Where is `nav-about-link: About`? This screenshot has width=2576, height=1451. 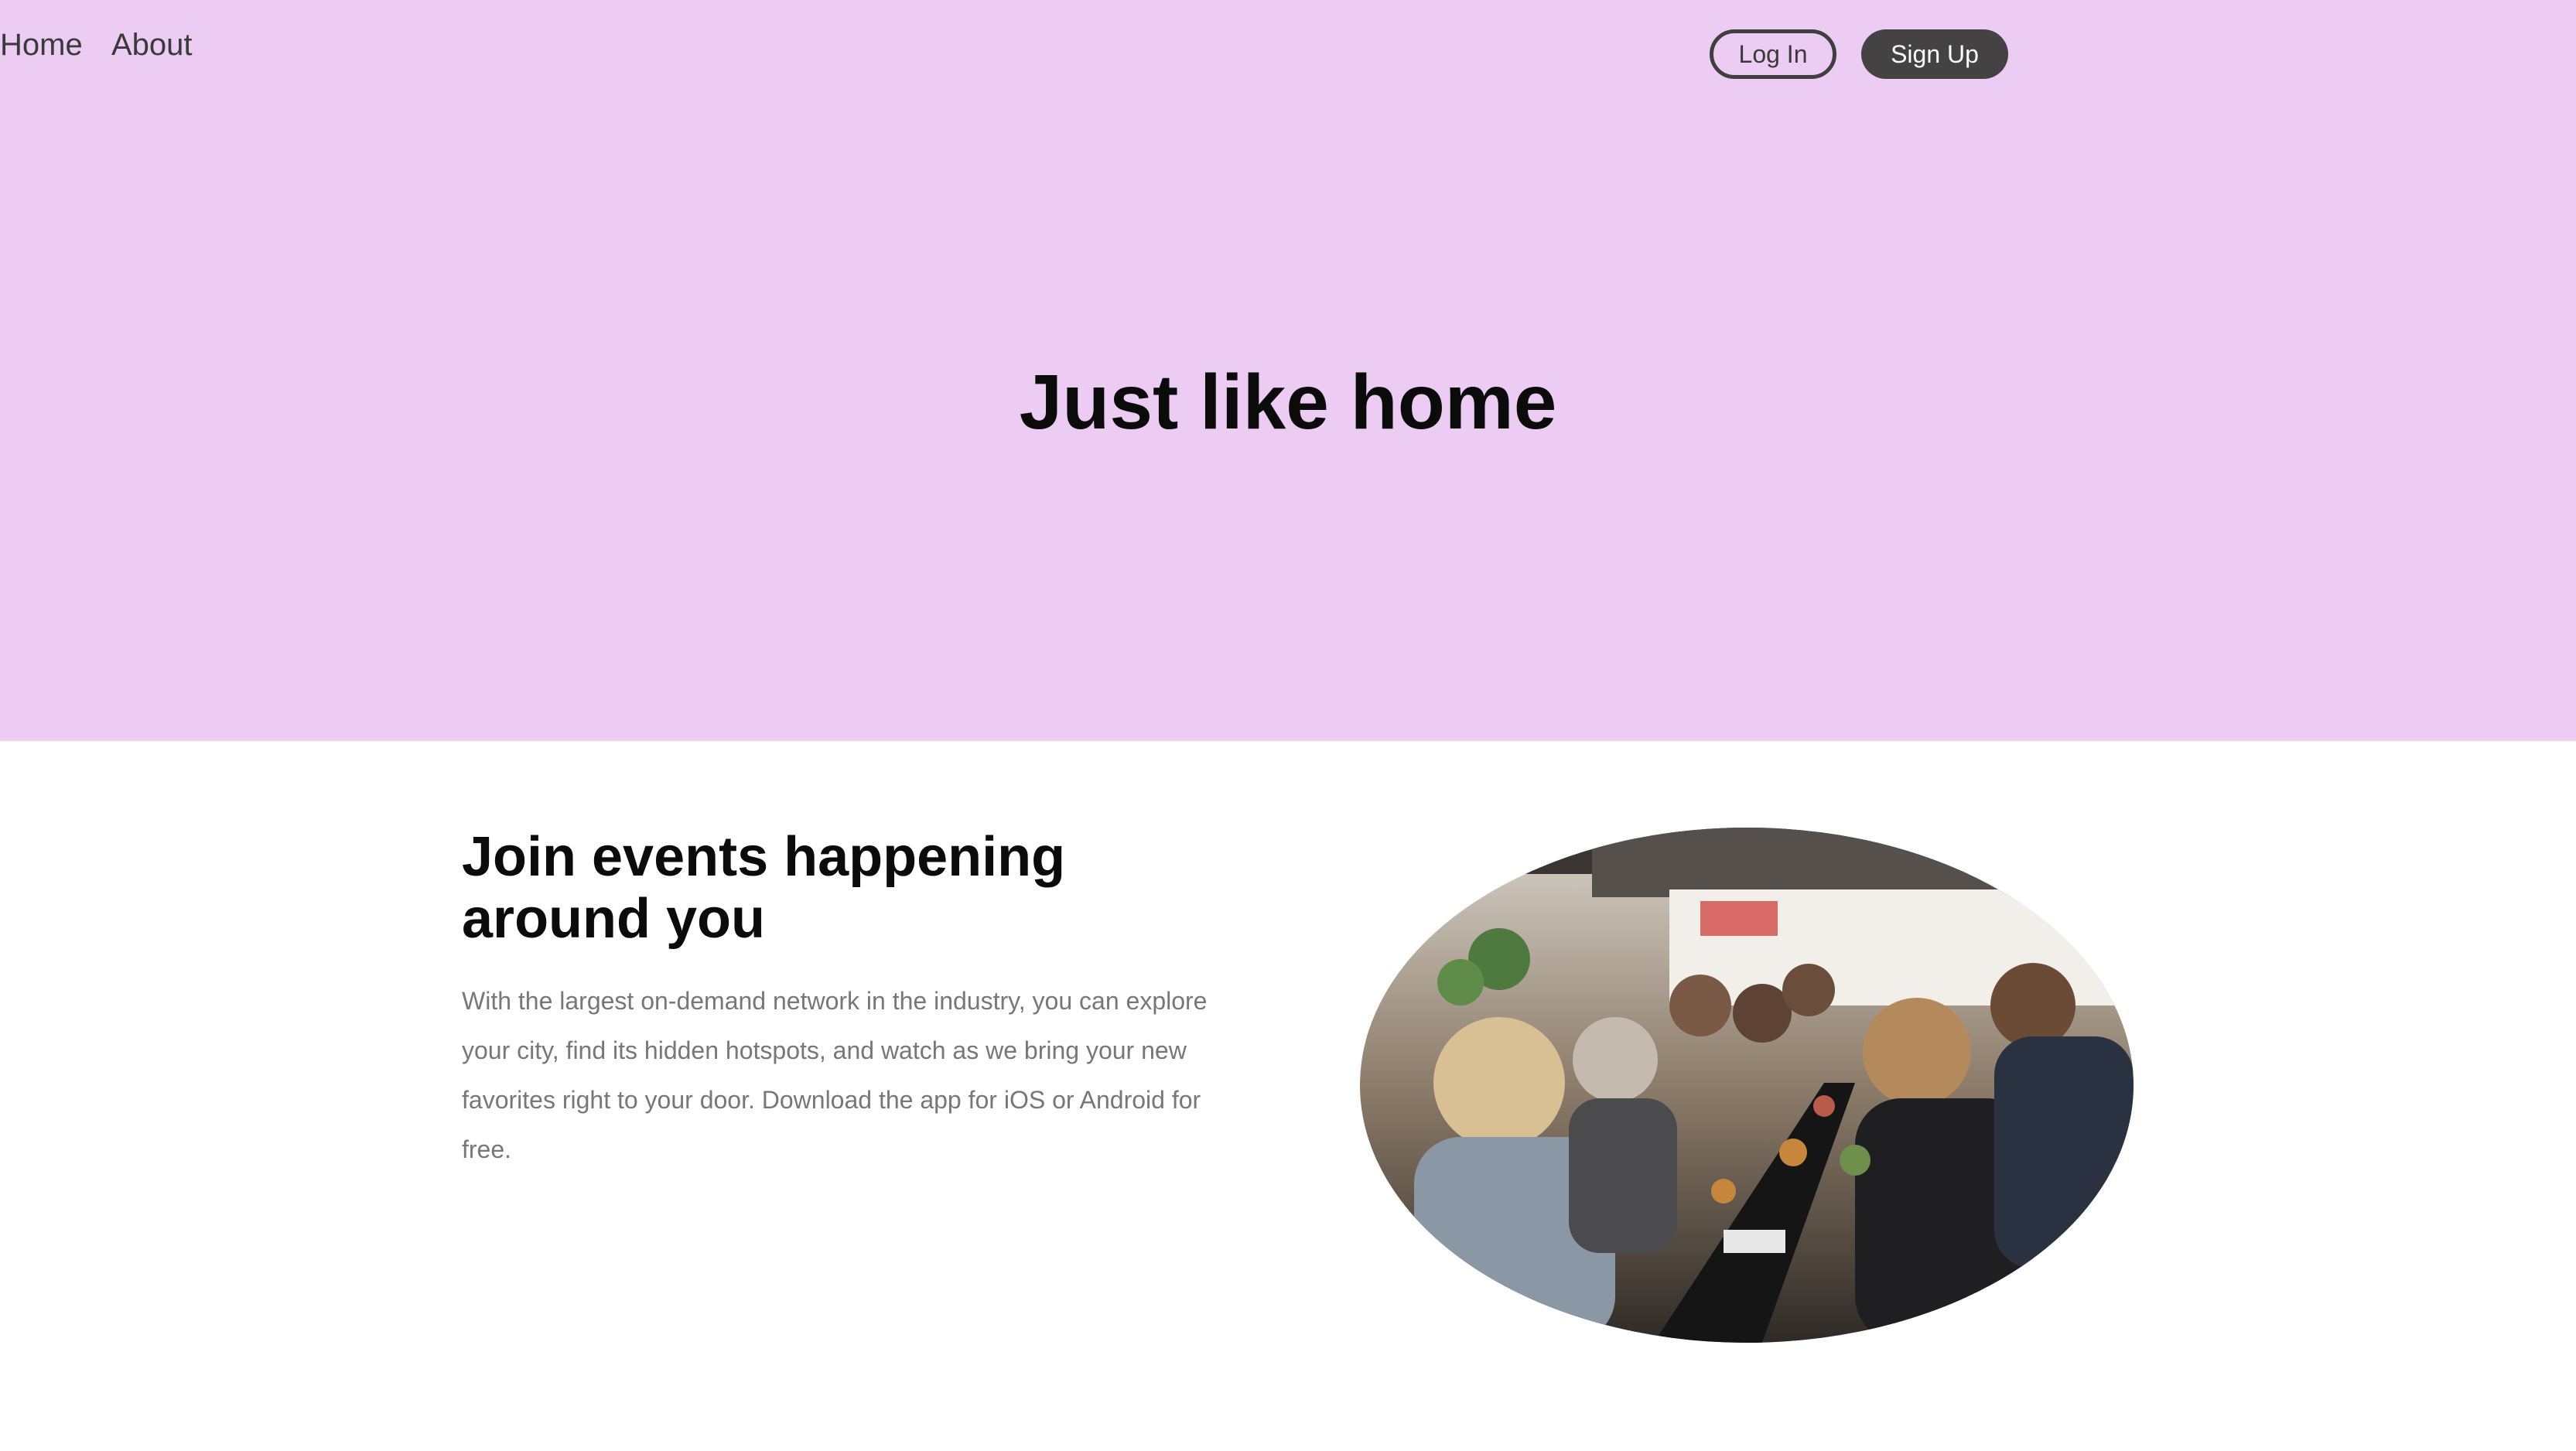 nav-about-link: About is located at coordinates (152, 46).